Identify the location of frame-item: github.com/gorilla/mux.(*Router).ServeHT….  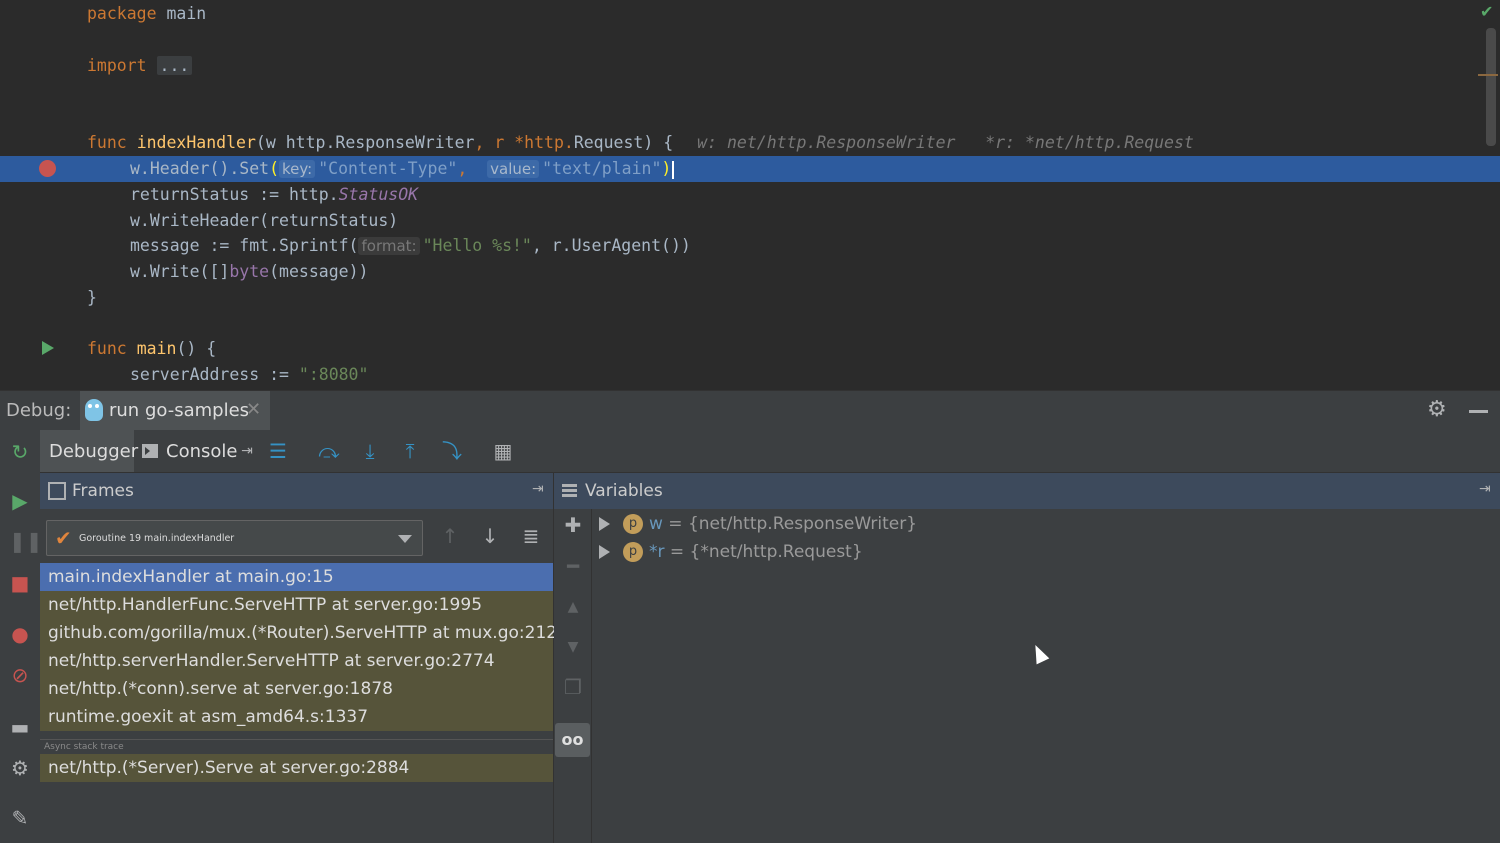
(298, 633).